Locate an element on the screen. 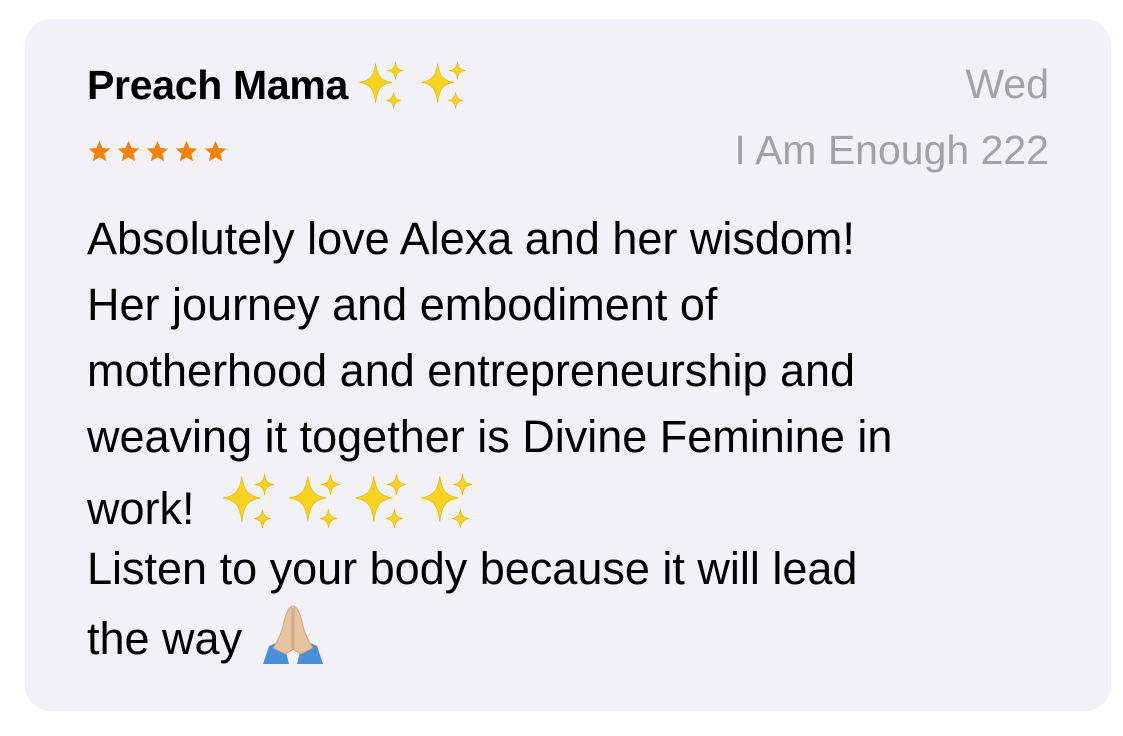  review-body-text: the way is located at coordinates (165, 638).